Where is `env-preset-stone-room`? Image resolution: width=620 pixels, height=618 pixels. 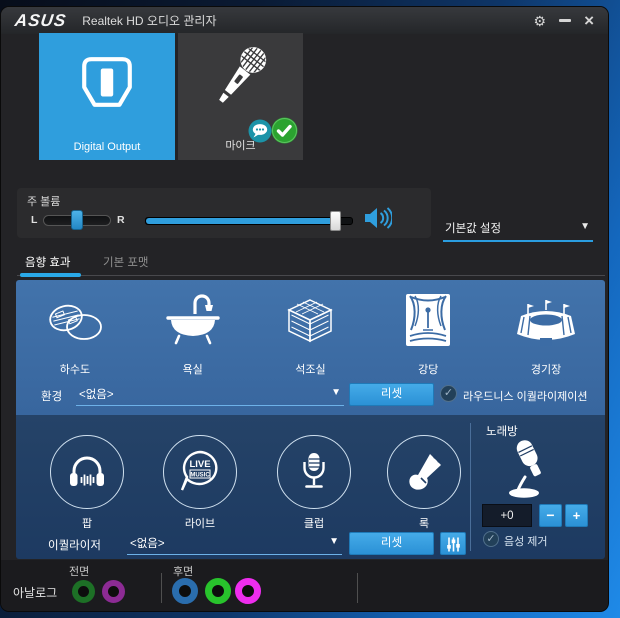 env-preset-stone-room is located at coordinates (311, 317).